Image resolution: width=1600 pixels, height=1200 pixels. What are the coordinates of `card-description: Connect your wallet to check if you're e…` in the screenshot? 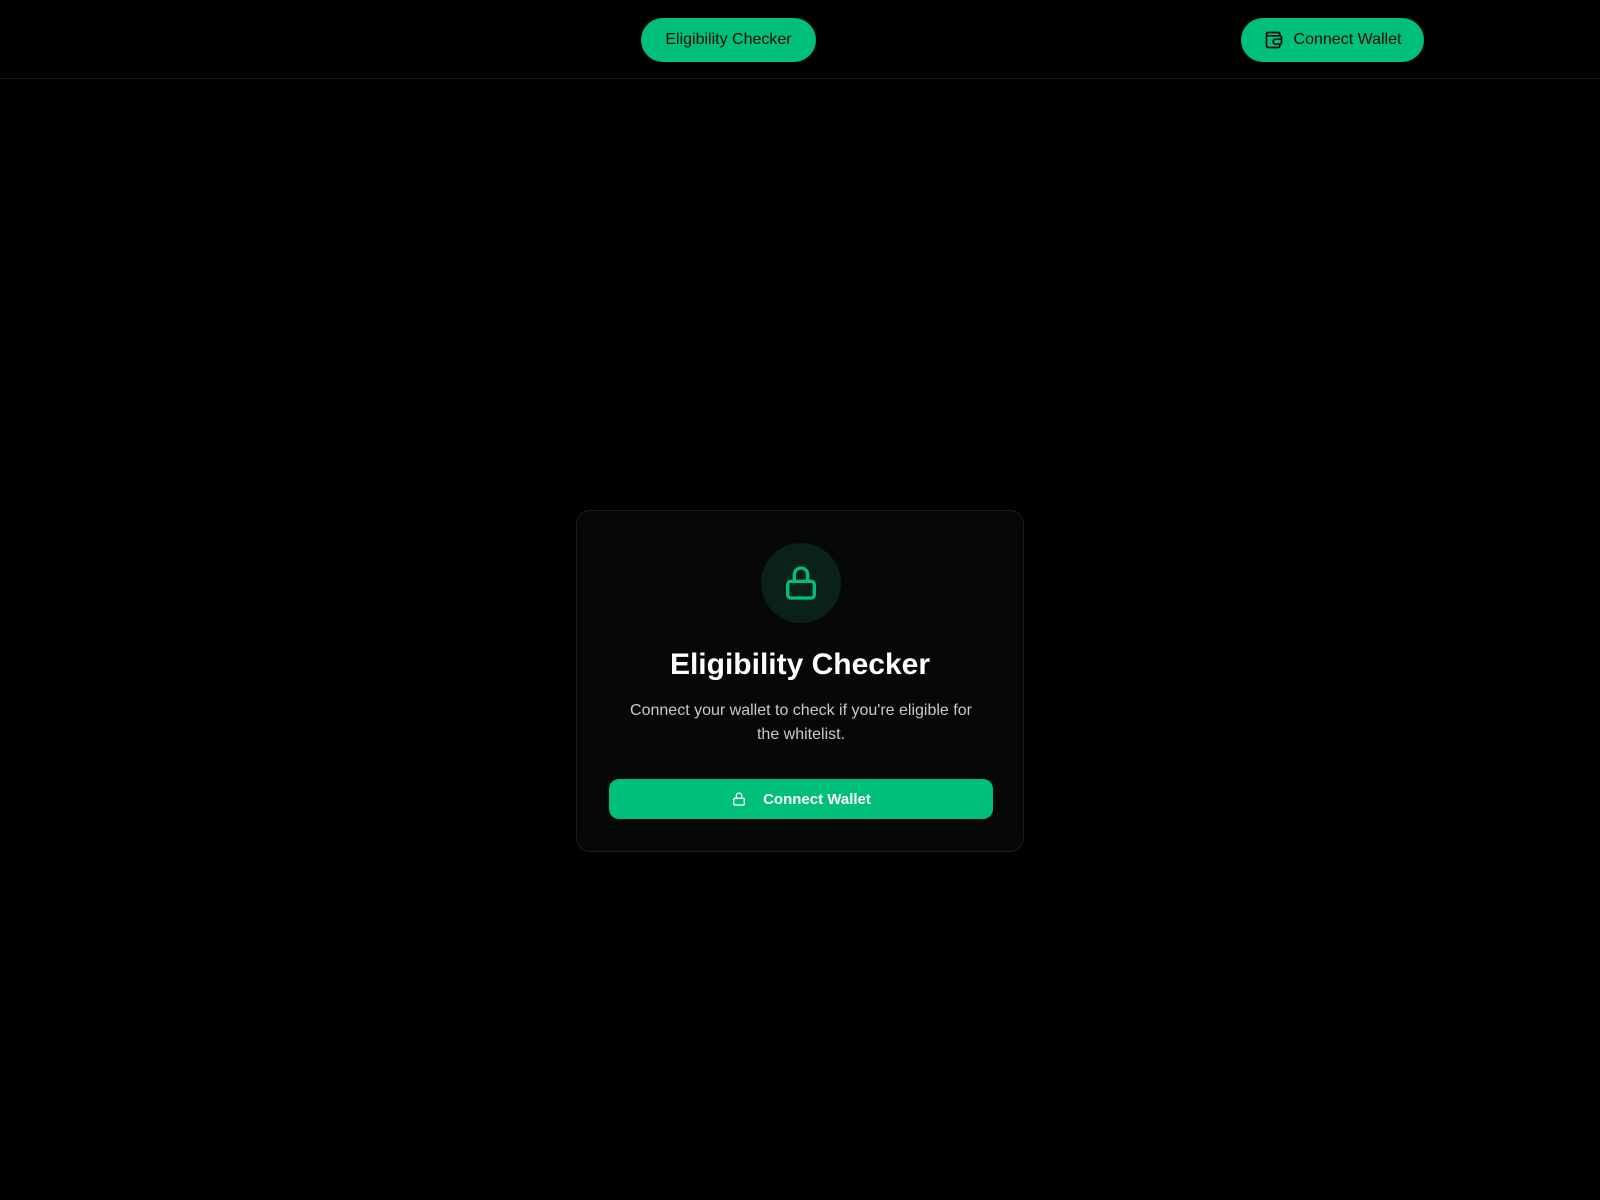 It's located at (801, 722).